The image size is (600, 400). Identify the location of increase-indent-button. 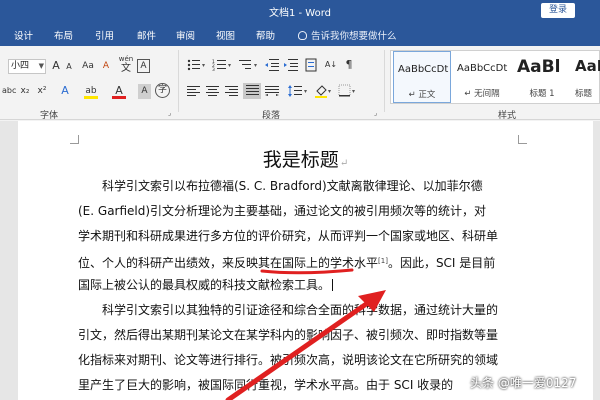
(291, 65).